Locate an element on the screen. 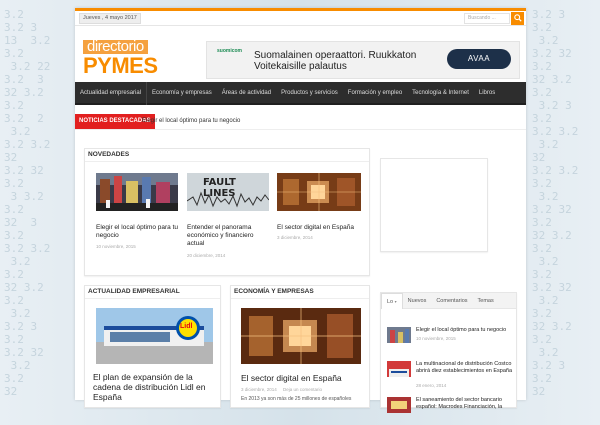 This screenshot has height=425, width=600. search-icon is located at coordinates (517, 18).